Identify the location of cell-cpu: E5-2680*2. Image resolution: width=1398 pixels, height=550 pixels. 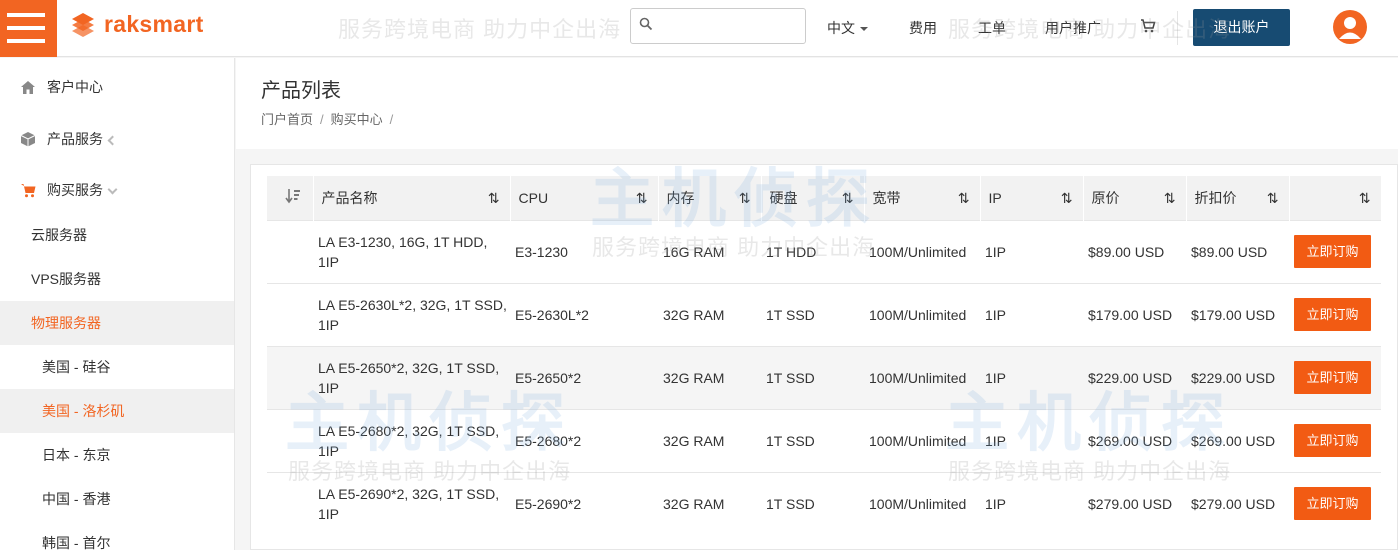
(584, 440).